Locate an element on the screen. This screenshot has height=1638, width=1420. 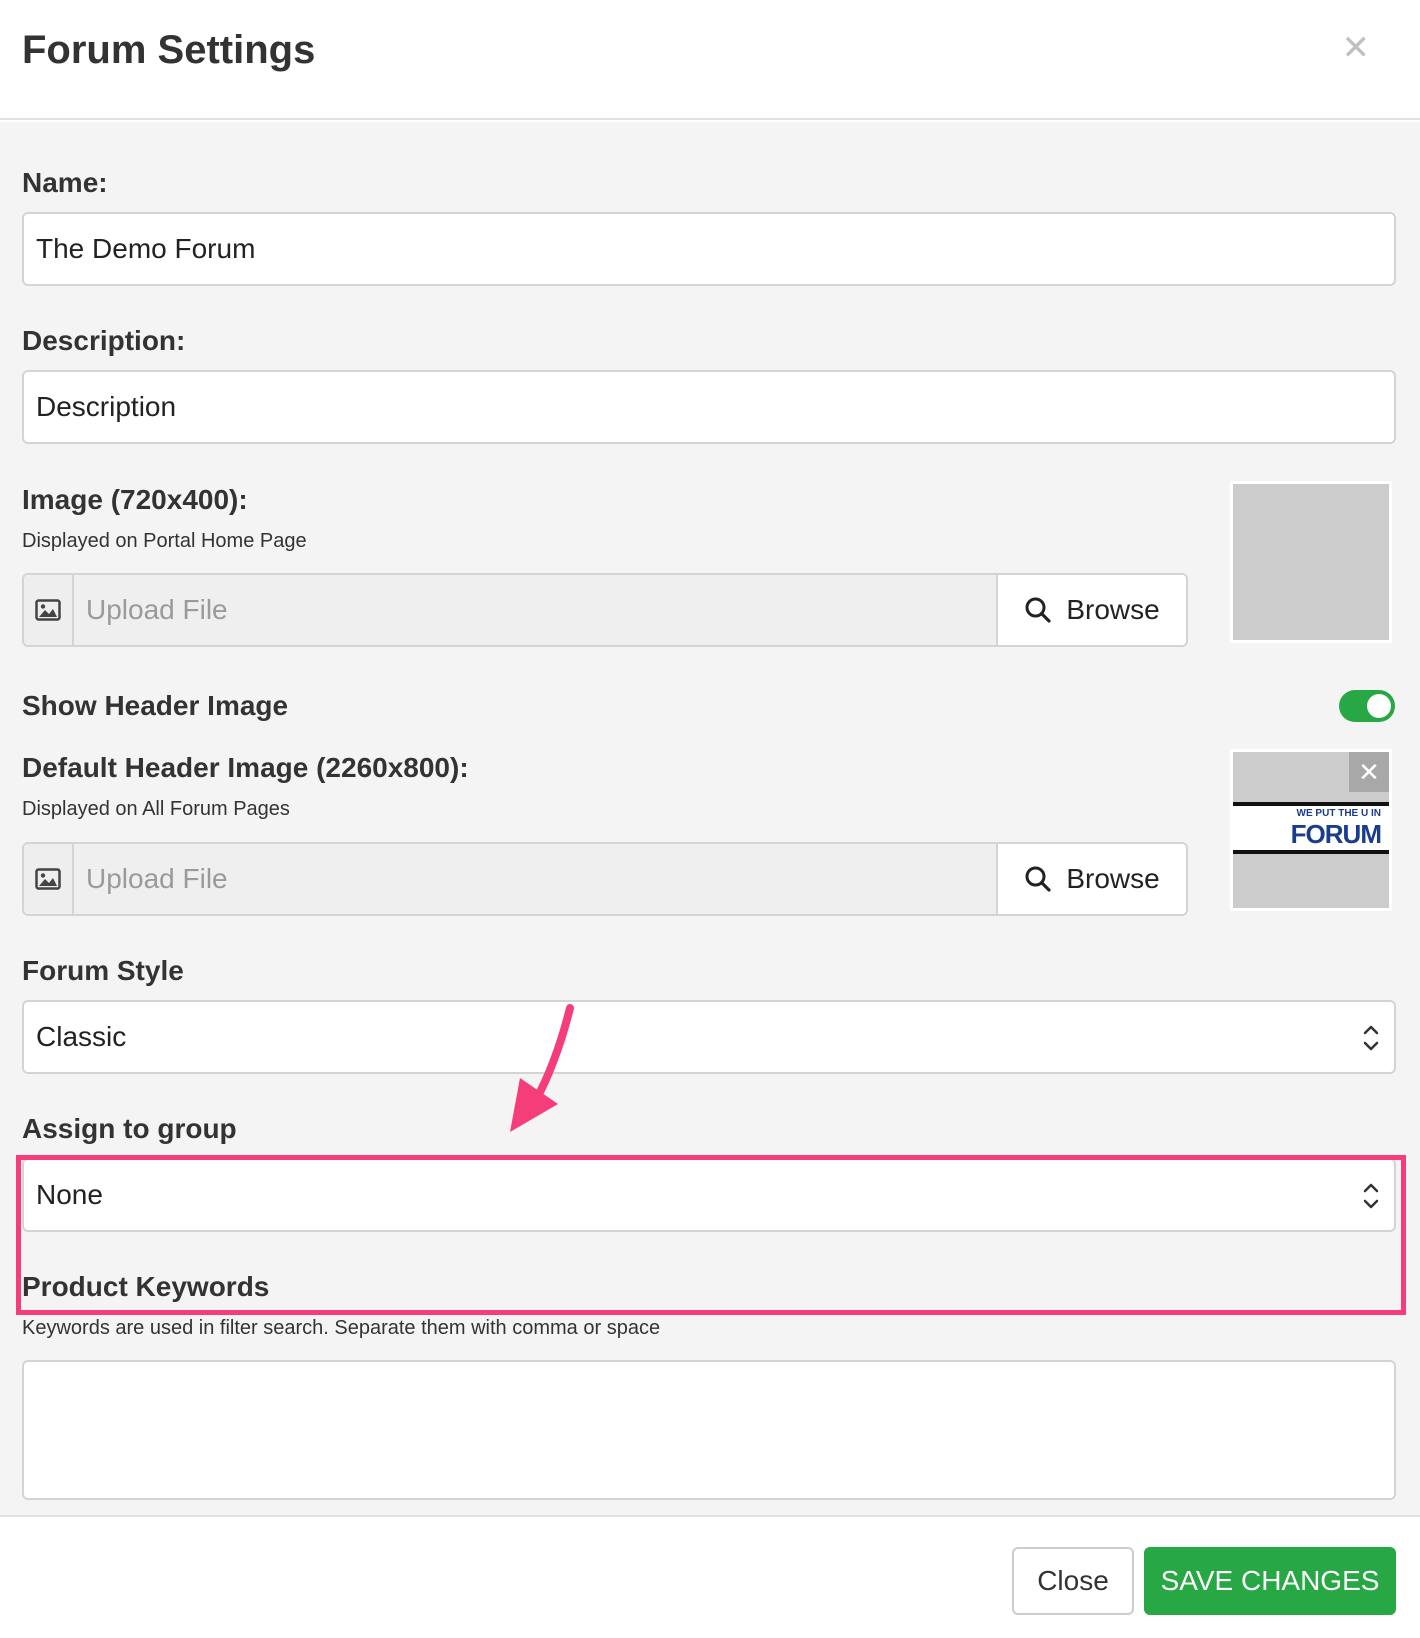
modal-footer: Close SAVE CHANGES is located at coordinates (710, 1576).